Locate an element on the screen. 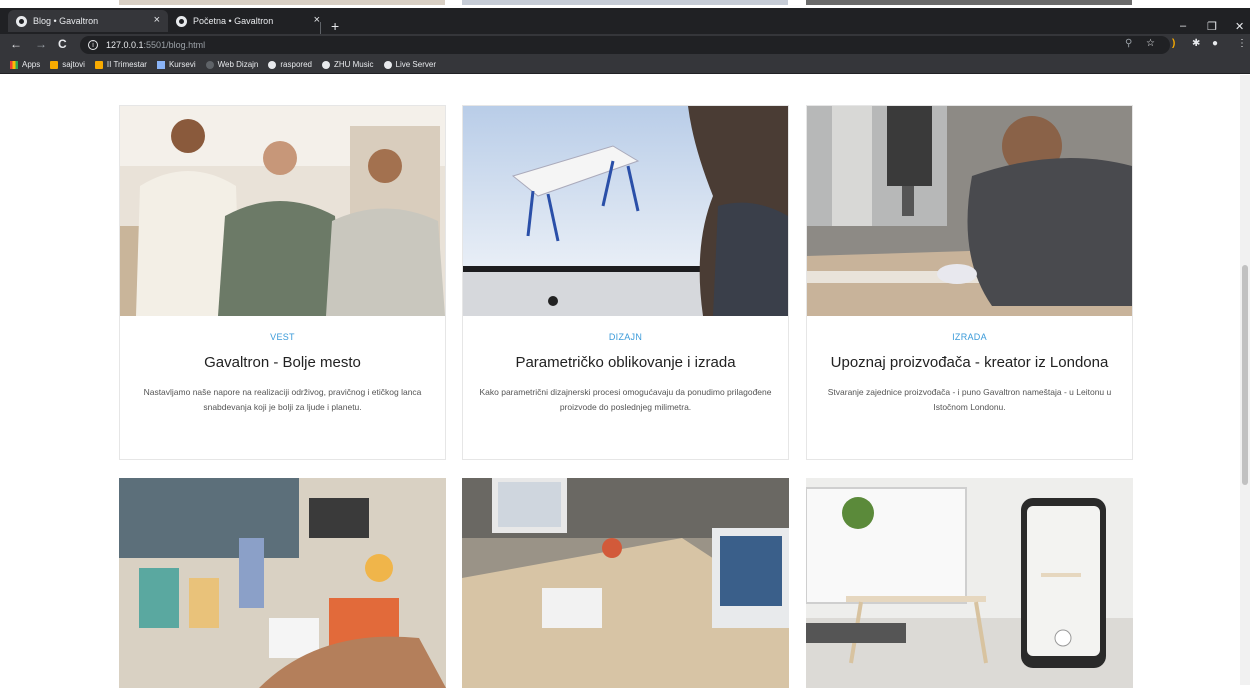 The height and width of the screenshot is (688, 1250). tab-pocetna: Početna • Gavaltron × is located at coordinates (248, 21).